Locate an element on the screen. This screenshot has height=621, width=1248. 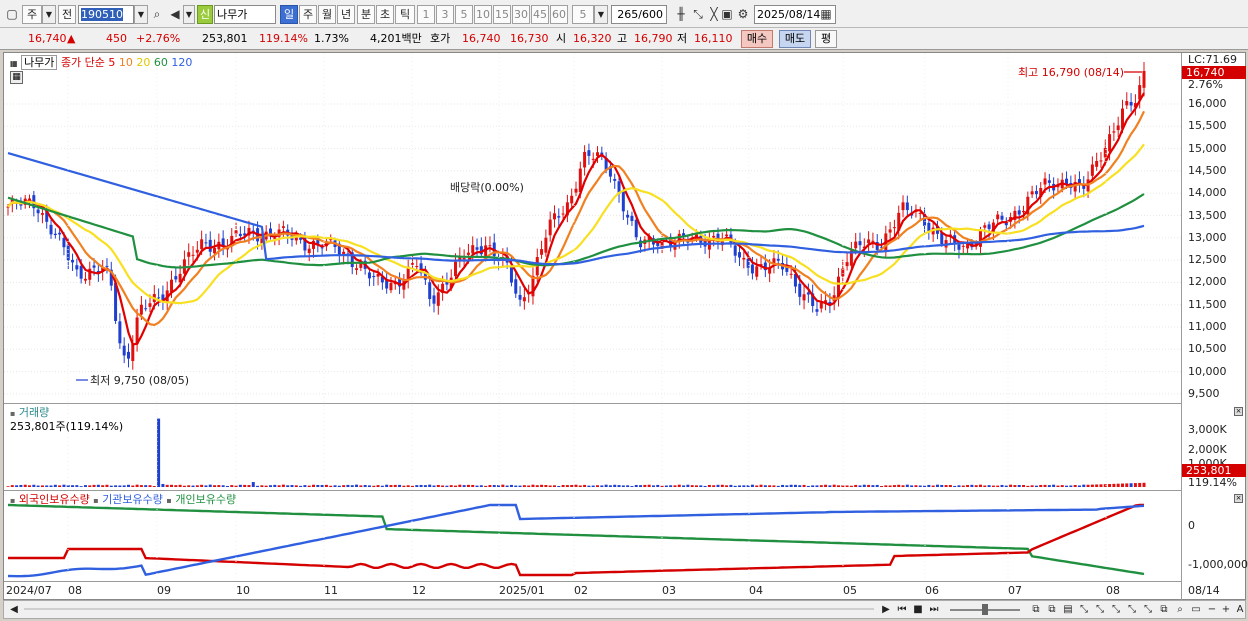
calendar-icon: ▦ is located at coordinates (826, 14).